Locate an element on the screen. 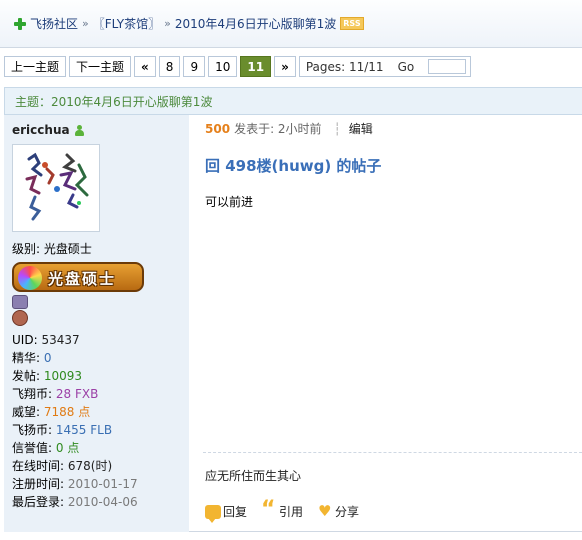  stat-digest: 精华: 0 is located at coordinates (32, 358).